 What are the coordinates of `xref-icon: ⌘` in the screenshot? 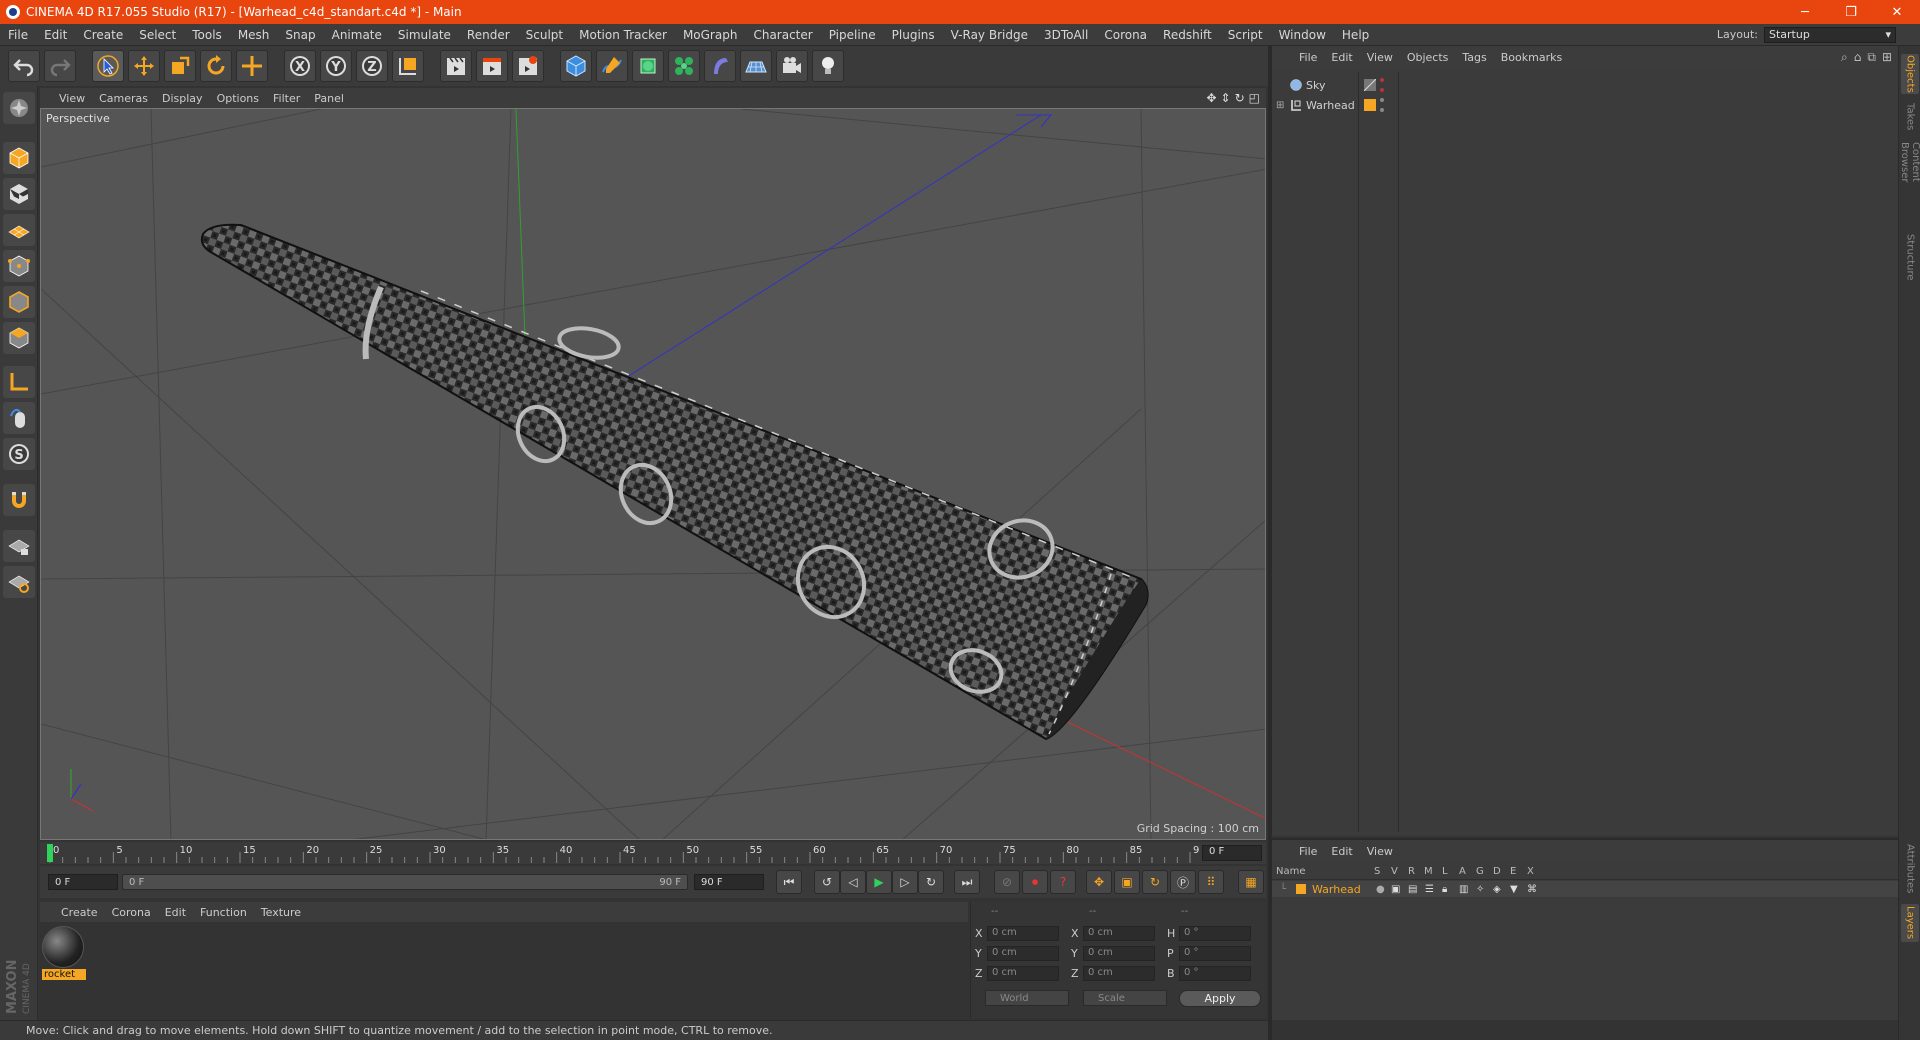 It's located at (1532, 889).